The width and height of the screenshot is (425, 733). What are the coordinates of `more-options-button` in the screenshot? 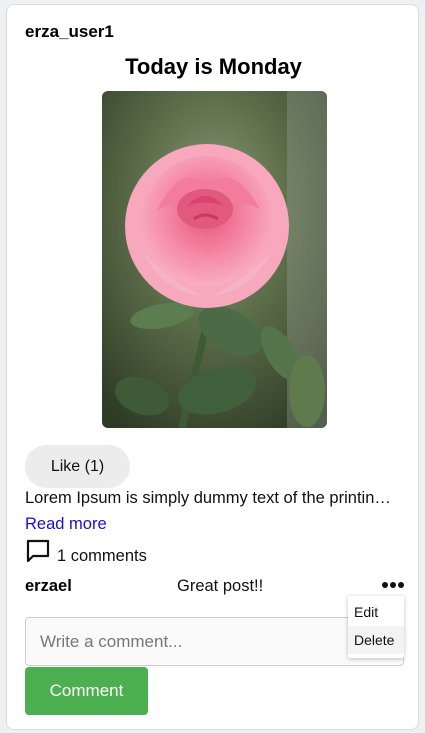 It's located at (393, 585).